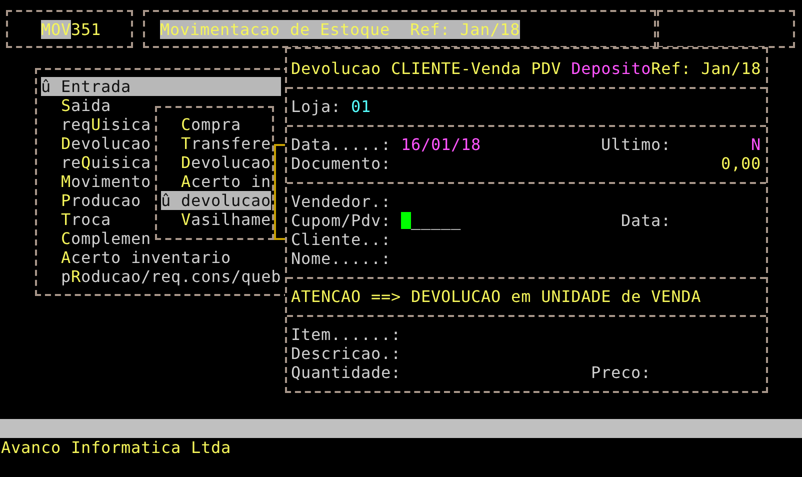 The width and height of the screenshot is (802, 477). Describe the element at coordinates (526, 68) in the screenshot. I see `dialog-title: Devolucao CLIENTE-Venda PDV DepositoRef: Jan/18` at that location.